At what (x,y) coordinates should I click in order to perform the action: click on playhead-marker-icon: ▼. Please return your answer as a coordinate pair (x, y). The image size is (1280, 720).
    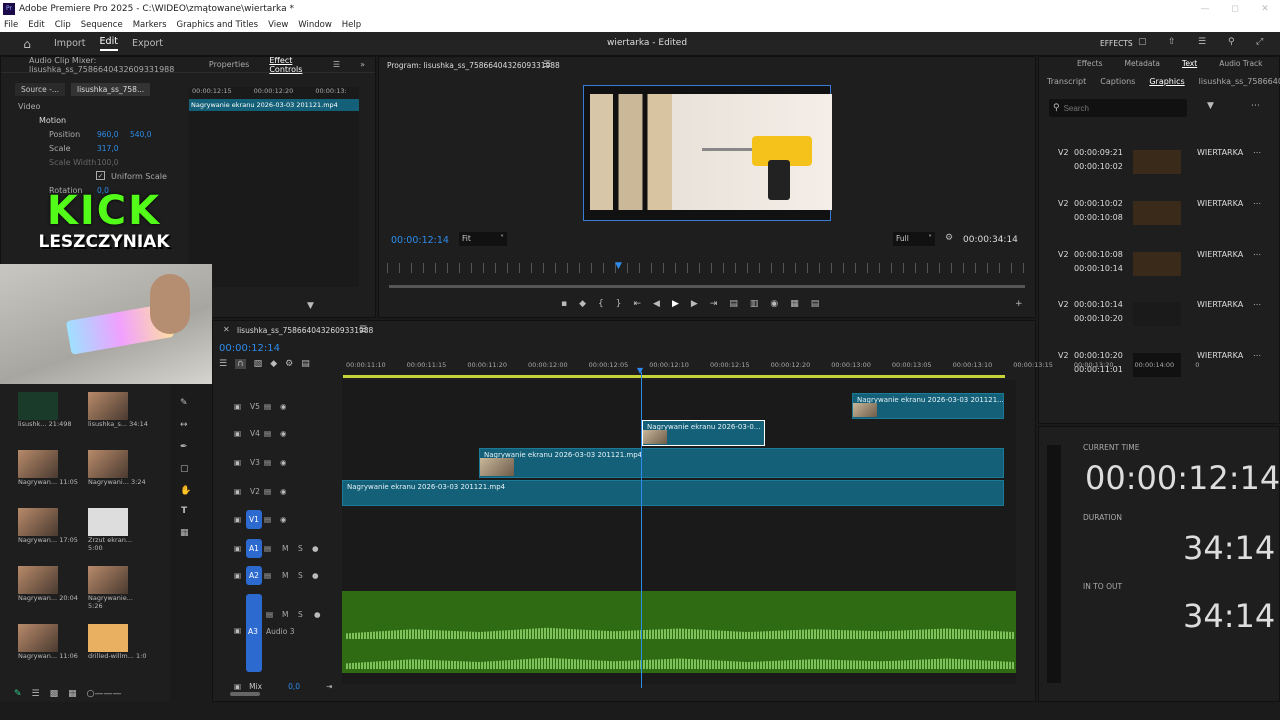
    Looking at the image, I should click on (618, 266).